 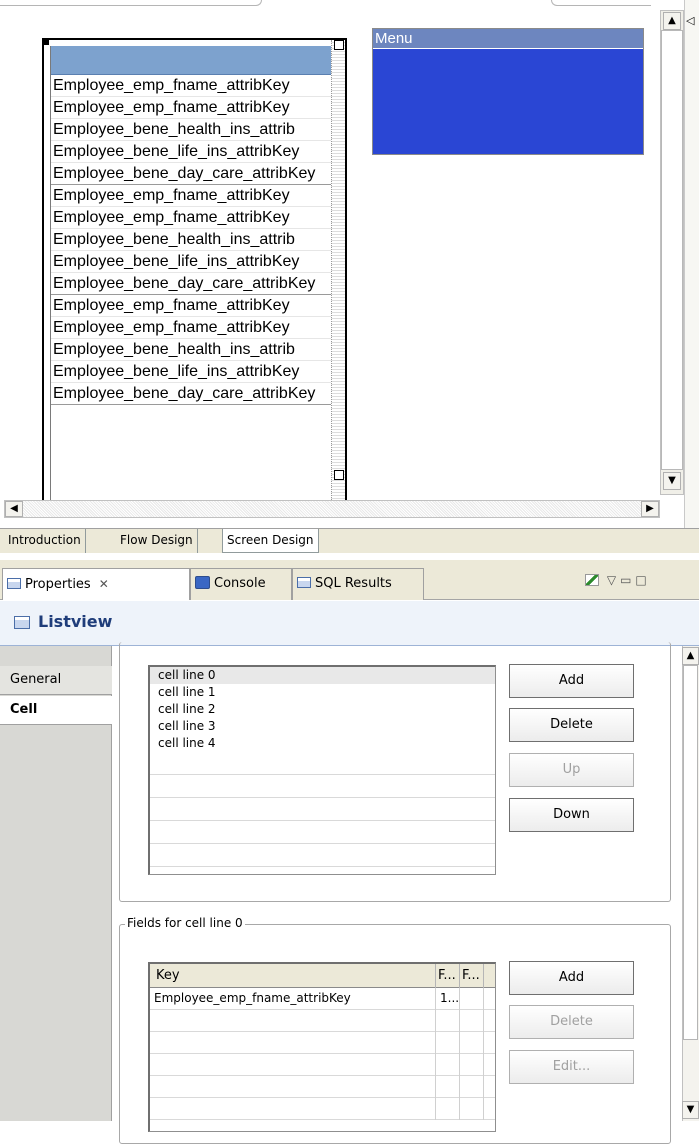 What do you see at coordinates (293, 999) in the screenshot?
I see `table-cell: Employee_emp_fname_attribKey` at bounding box center [293, 999].